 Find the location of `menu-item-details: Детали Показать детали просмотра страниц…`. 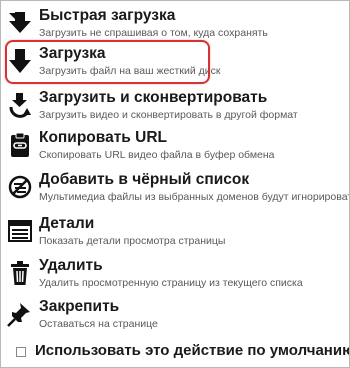

menu-item-details: Детали Показать детали просмотра страниц… is located at coordinates (174, 232).